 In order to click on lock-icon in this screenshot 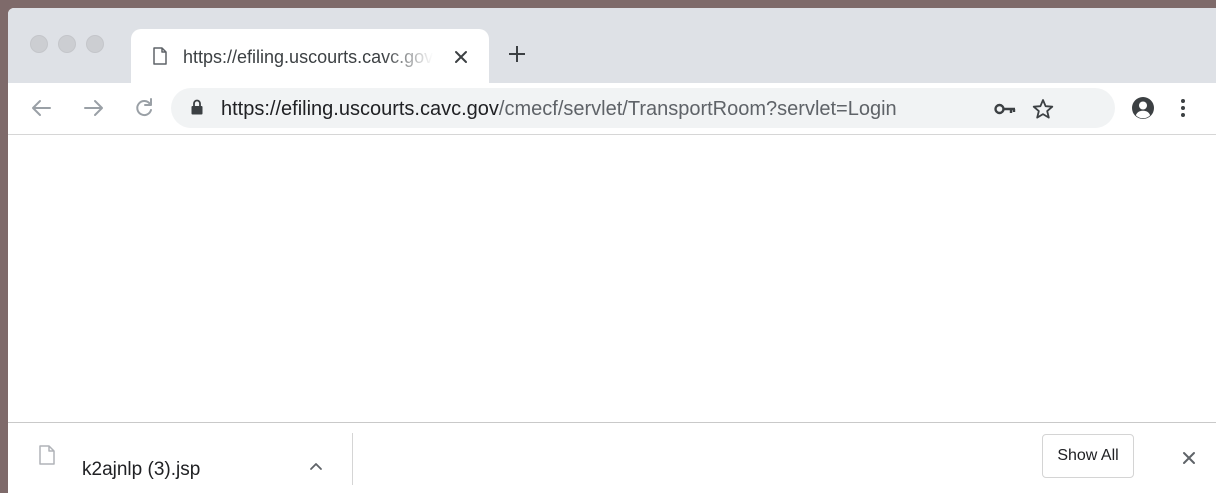, I will do `click(197, 109)`.